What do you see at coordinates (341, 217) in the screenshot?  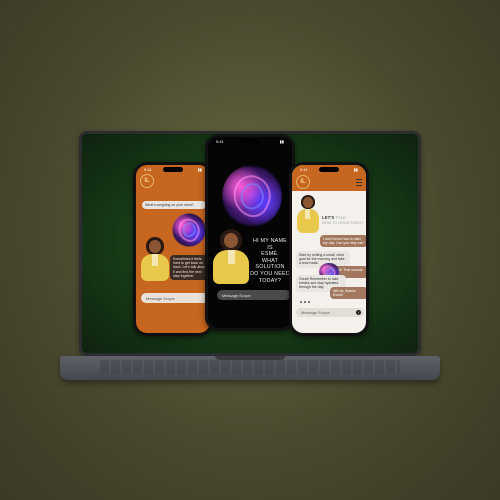 I see `talk-word: TALK` at bounding box center [341, 217].